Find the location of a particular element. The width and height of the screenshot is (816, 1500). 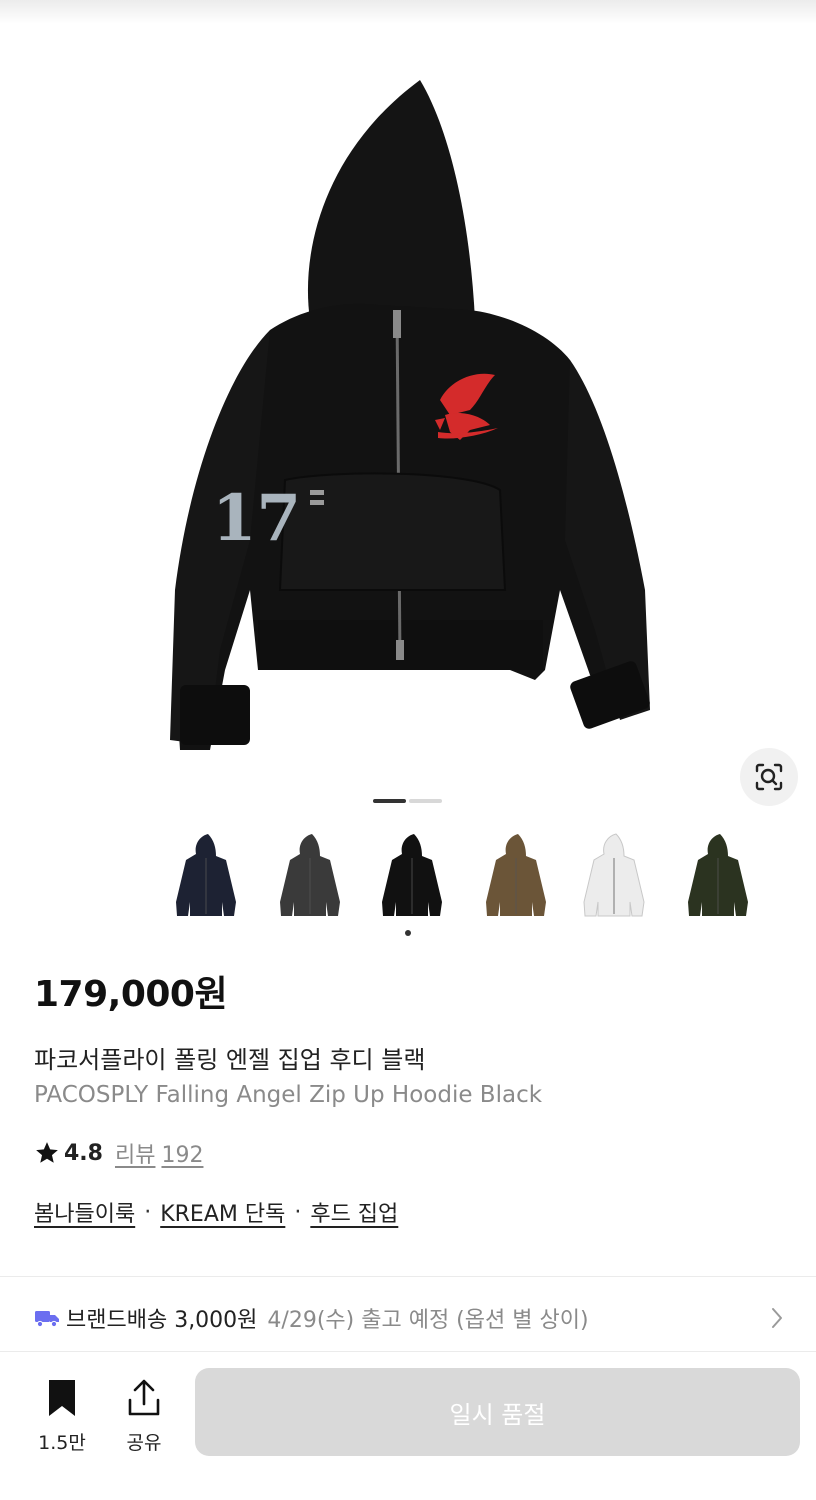

bookmark-icon is located at coordinates (62, 1398).